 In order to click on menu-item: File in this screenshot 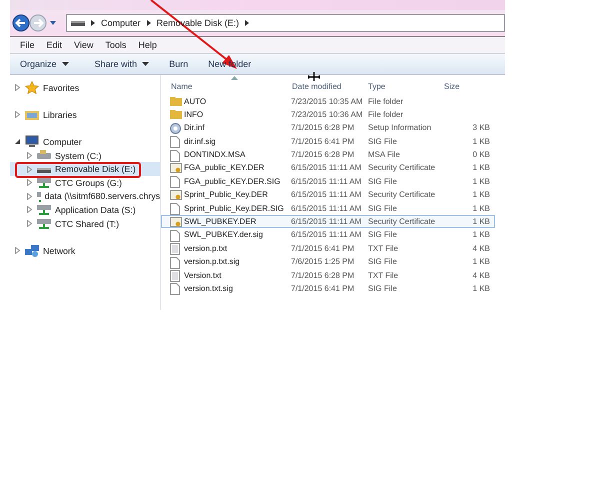, I will do `click(27, 45)`.